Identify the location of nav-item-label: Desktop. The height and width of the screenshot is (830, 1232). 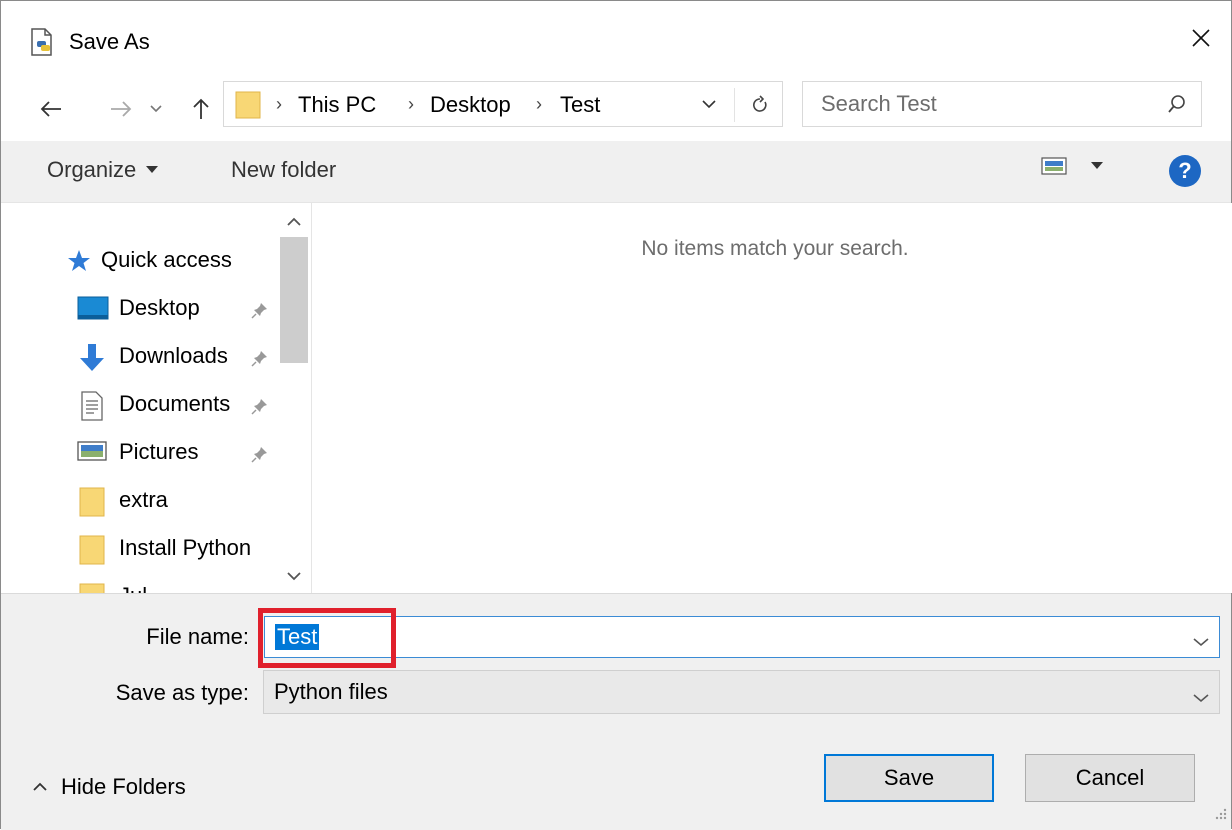
(159, 307).